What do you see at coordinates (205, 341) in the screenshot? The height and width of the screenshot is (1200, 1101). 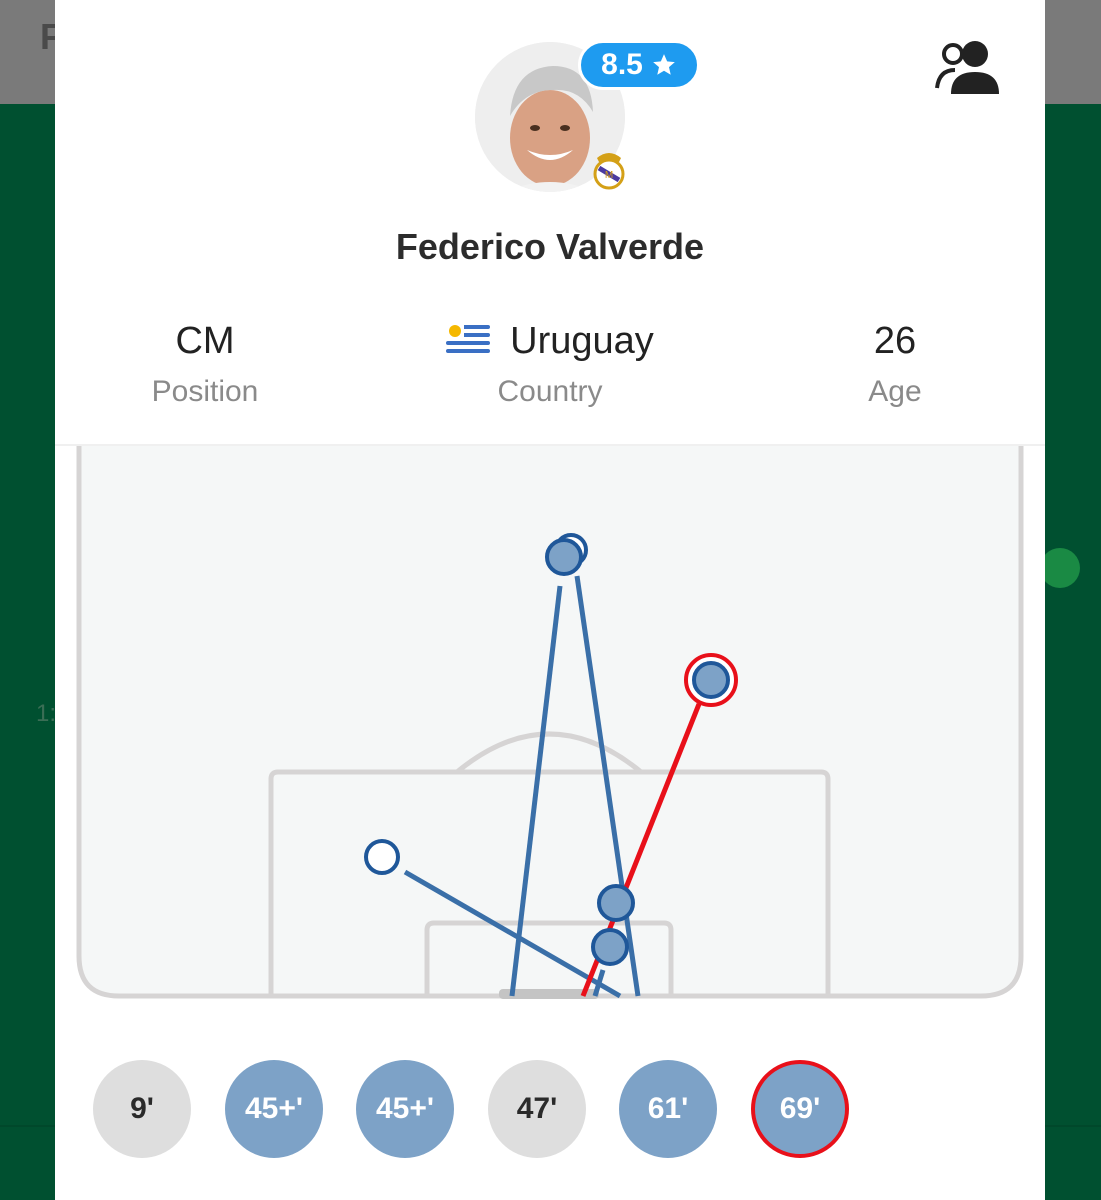 I see `position-value: CM` at bounding box center [205, 341].